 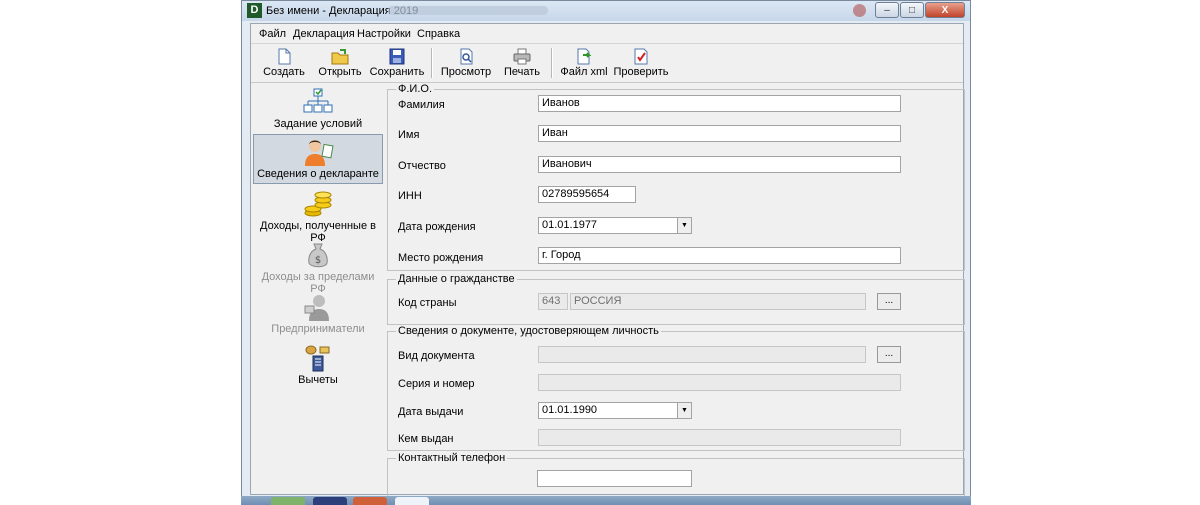 What do you see at coordinates (254, 10) in the screenshot?
I see `app-logo-icon: D` at bounding box center [254, 10].